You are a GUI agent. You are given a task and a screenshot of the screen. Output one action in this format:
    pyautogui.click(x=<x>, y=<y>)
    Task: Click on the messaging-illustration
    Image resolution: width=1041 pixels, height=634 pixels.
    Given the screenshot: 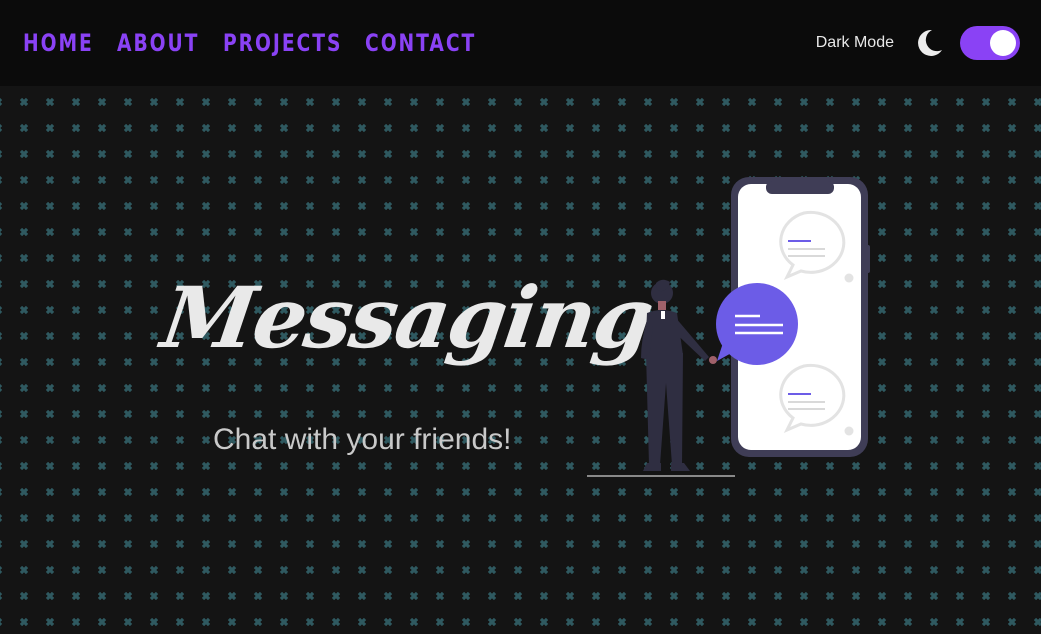 What is the action you would take?
    pyautogui.click(x=728, y=327)
    